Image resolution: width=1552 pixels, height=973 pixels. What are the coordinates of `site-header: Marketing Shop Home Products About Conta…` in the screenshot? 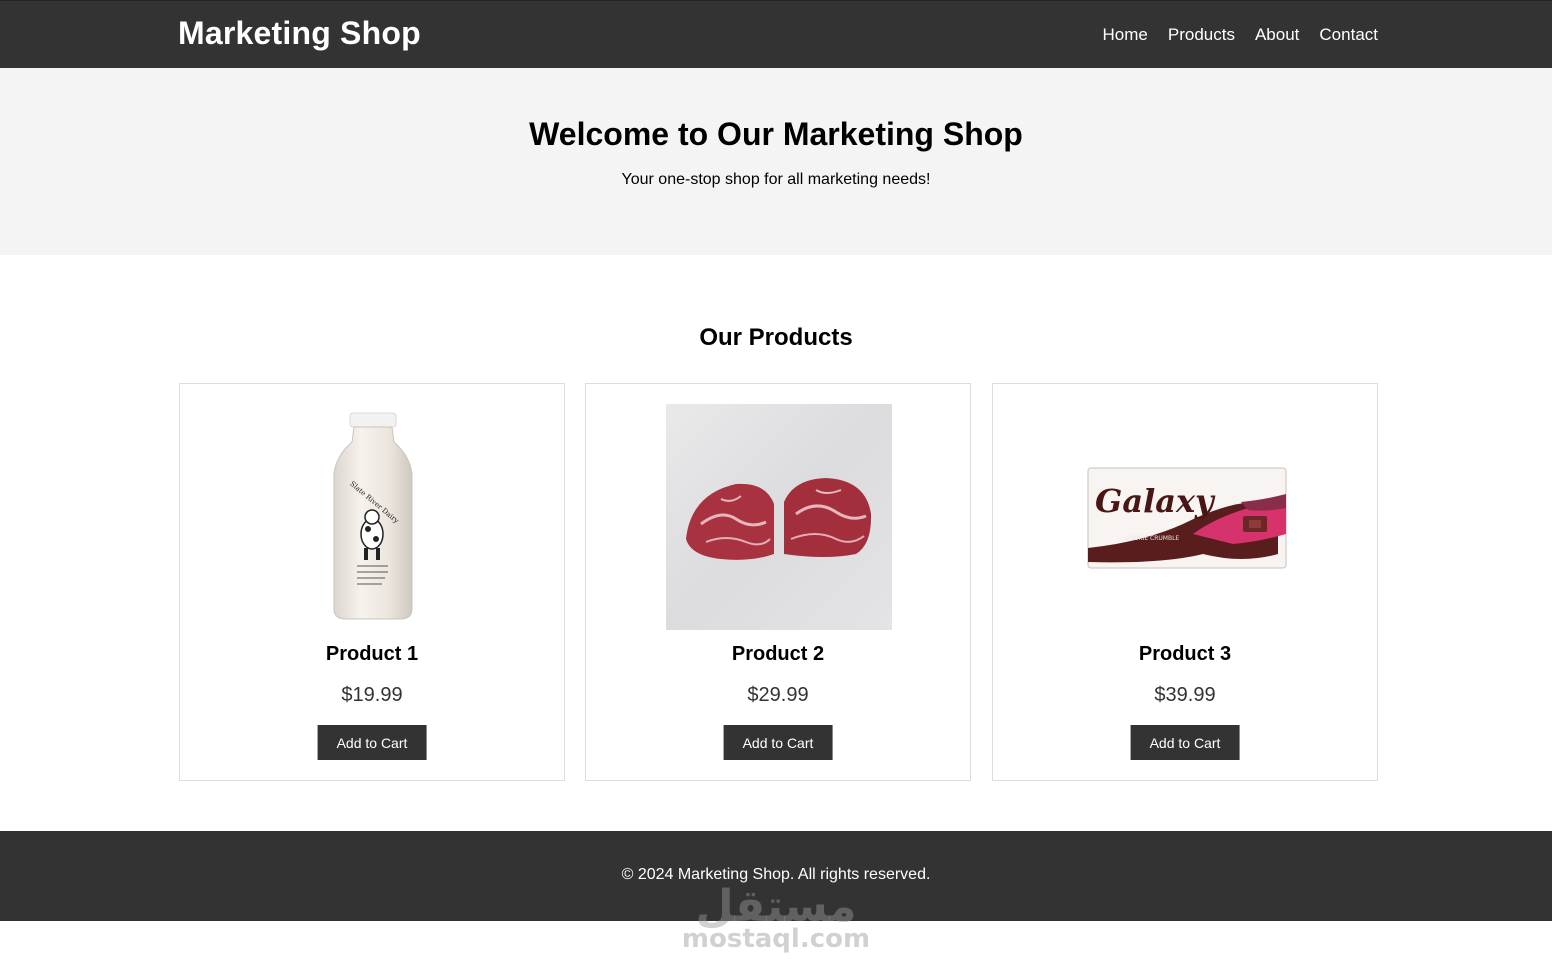 It's located at (776, 34).